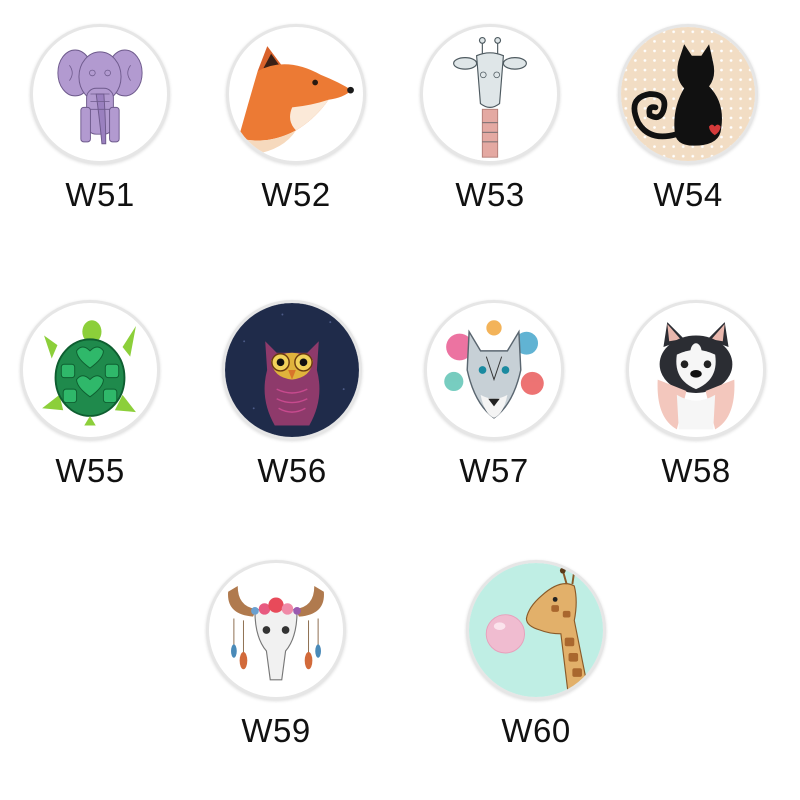 The width and height of the screenshot is (800, 800). What do you see at coordinates (276, 730) in the screenshot?
I see `badge-code: W59` at bounding box center [276, 730].